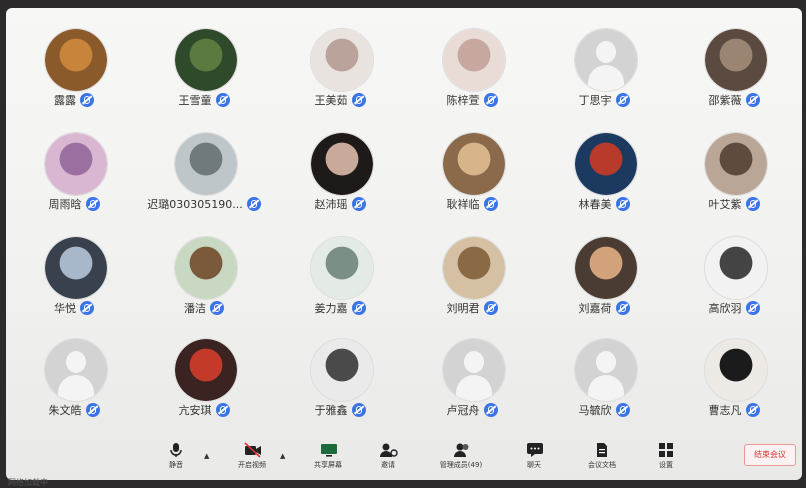 The height and width of the screenshot is (488, 806). Describe the element at coordinates (389, 450) in the screenshot. I see `invite-user-icon` at that location.